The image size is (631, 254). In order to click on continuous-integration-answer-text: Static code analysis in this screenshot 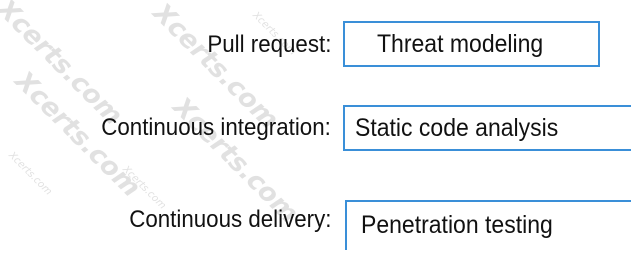, I will do `click(457, 128)`.